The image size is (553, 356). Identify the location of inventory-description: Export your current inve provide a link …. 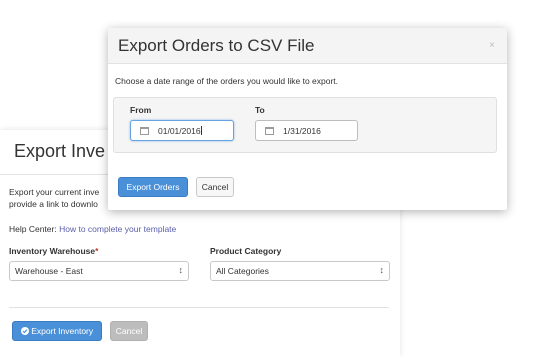
(54, 198).